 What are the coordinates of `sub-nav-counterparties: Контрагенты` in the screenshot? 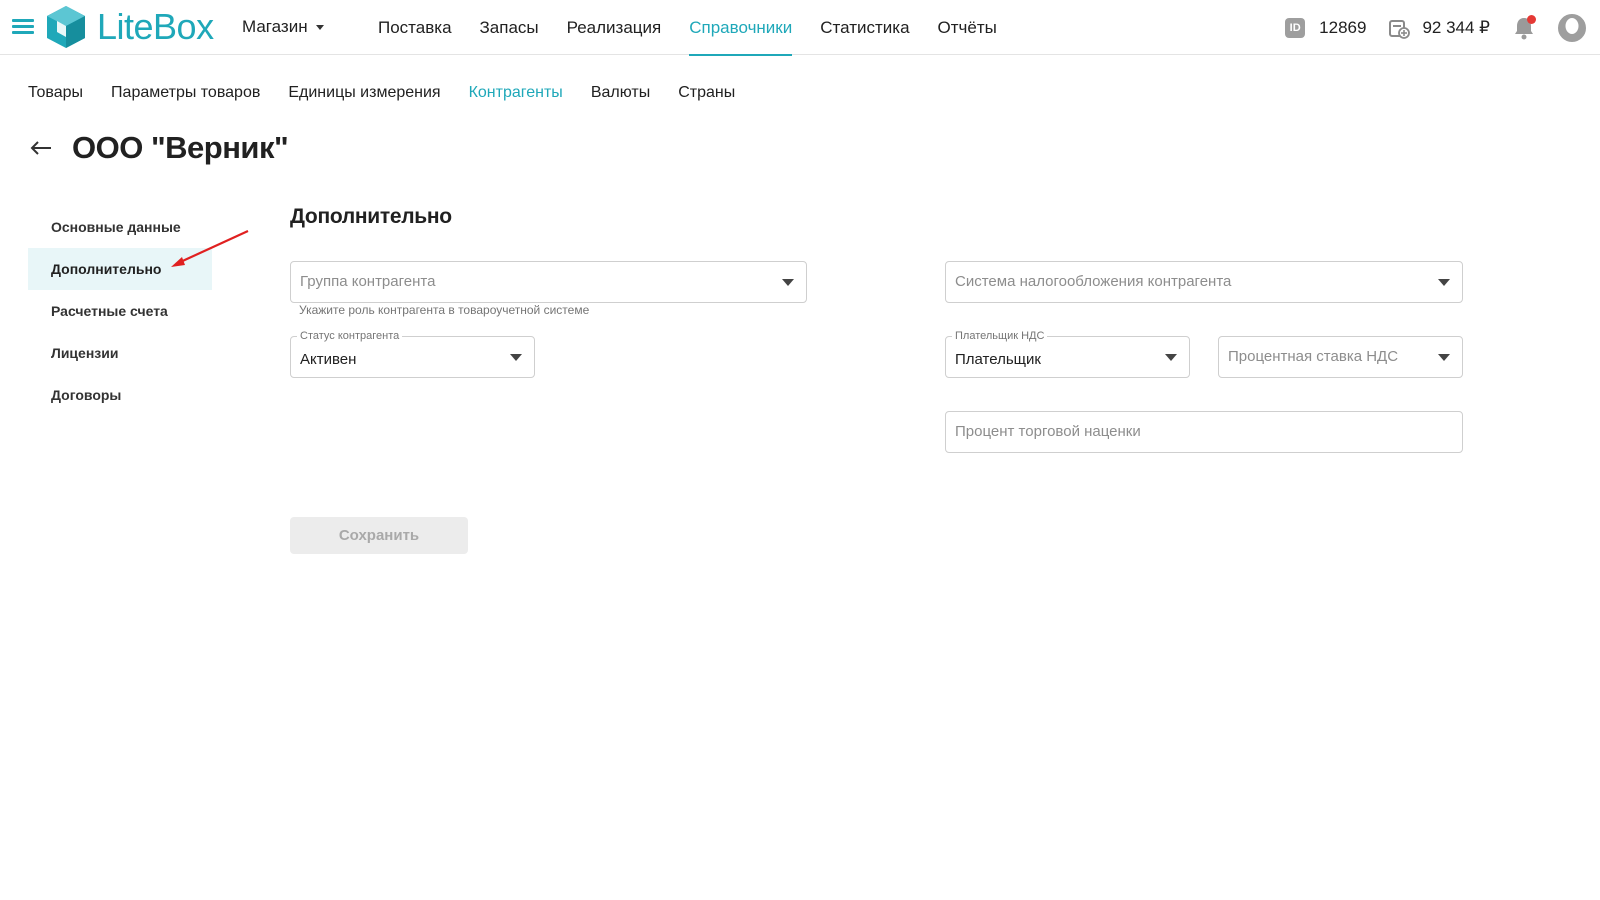 It's located at (516, 93).